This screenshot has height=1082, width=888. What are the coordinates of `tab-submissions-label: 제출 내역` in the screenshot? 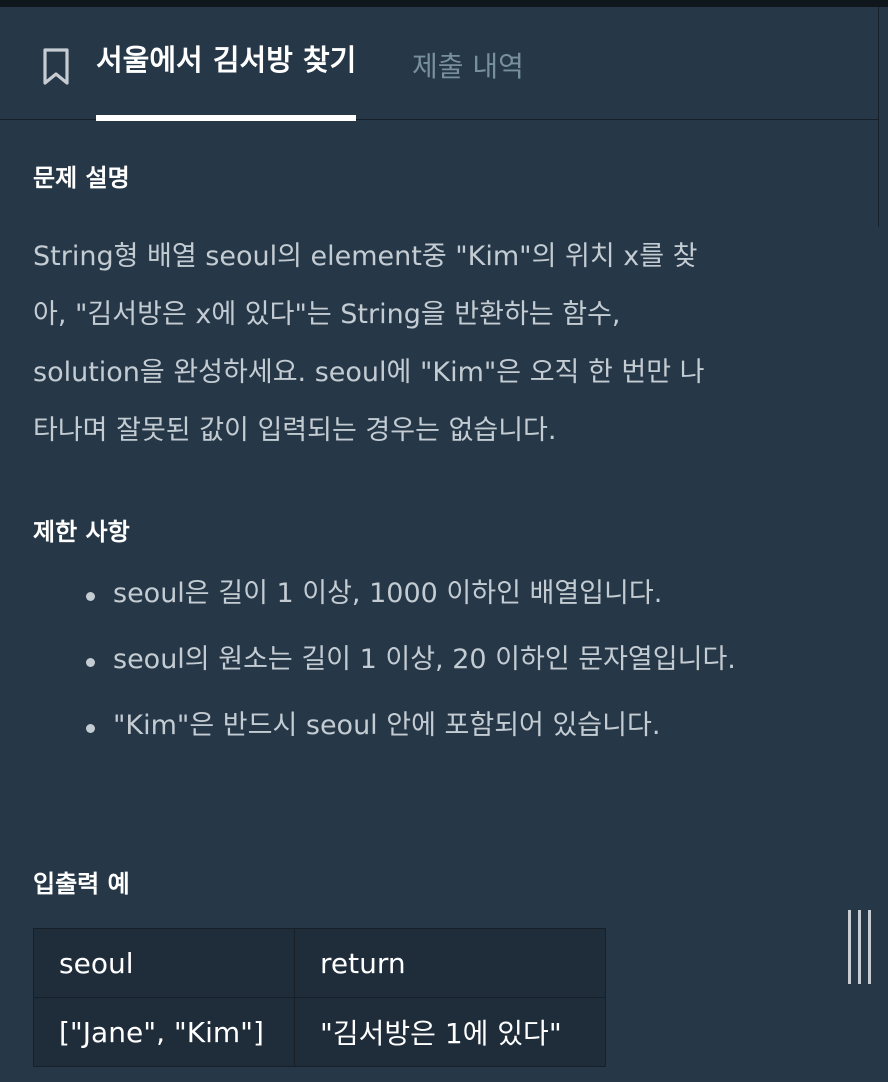 It's located at (468, 66).